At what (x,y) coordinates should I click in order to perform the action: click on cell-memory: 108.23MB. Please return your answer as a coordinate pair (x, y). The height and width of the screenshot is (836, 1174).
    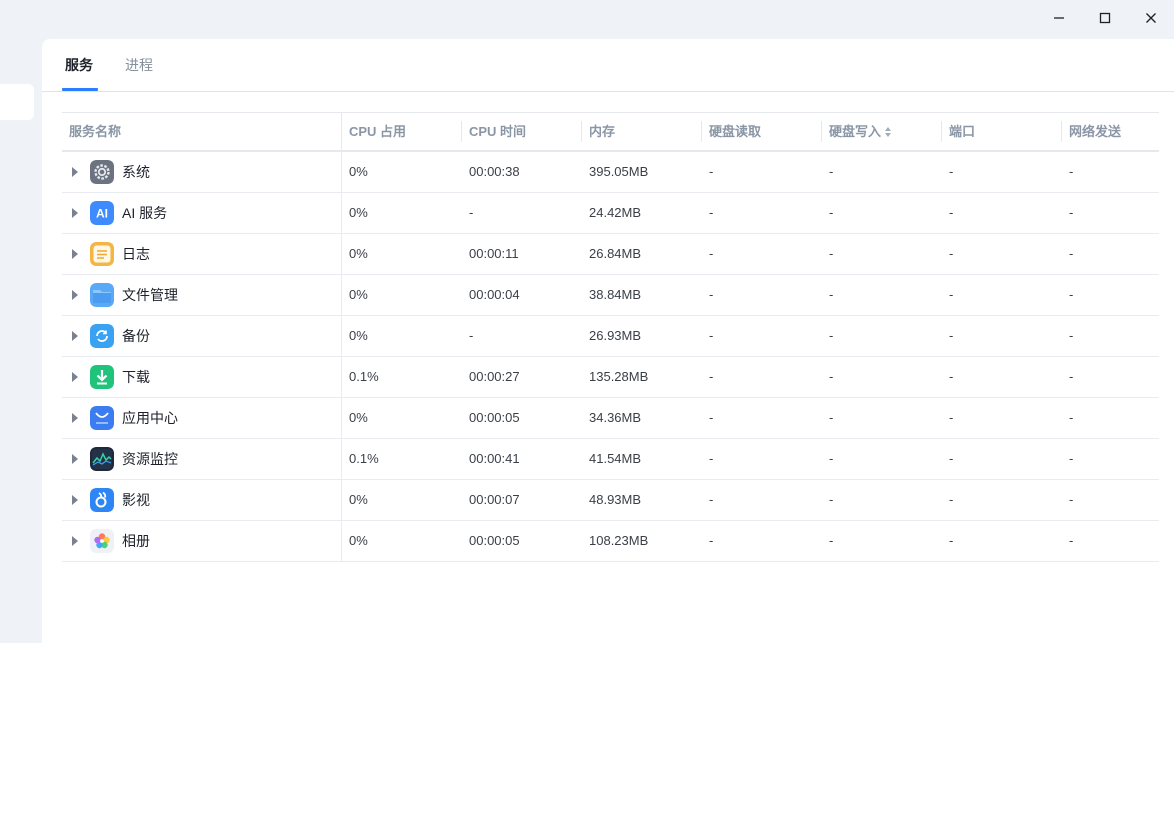
    Looking at the image, I should click on (619, 540).